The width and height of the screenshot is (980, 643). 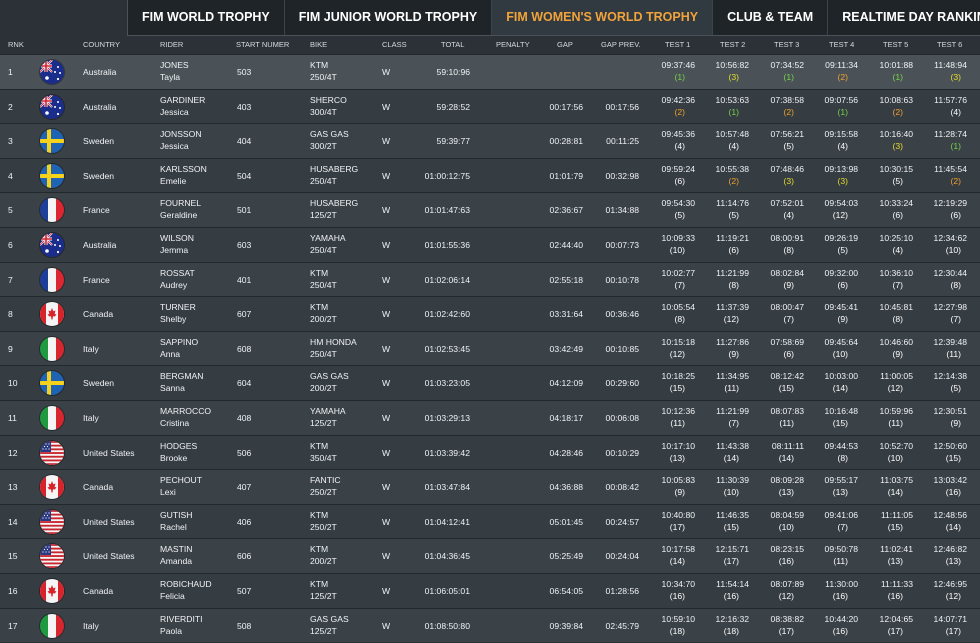 I want to click on gap-prev-value: 00:24:04, so click(x=622, y=556).